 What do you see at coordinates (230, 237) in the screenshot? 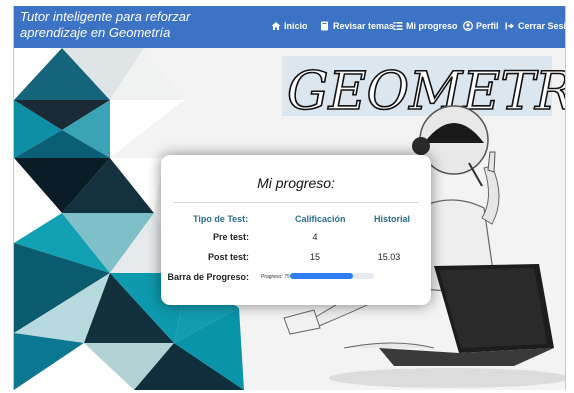
I see `row-pre-test-label: Pre test:` at bounding box center [230, 237].